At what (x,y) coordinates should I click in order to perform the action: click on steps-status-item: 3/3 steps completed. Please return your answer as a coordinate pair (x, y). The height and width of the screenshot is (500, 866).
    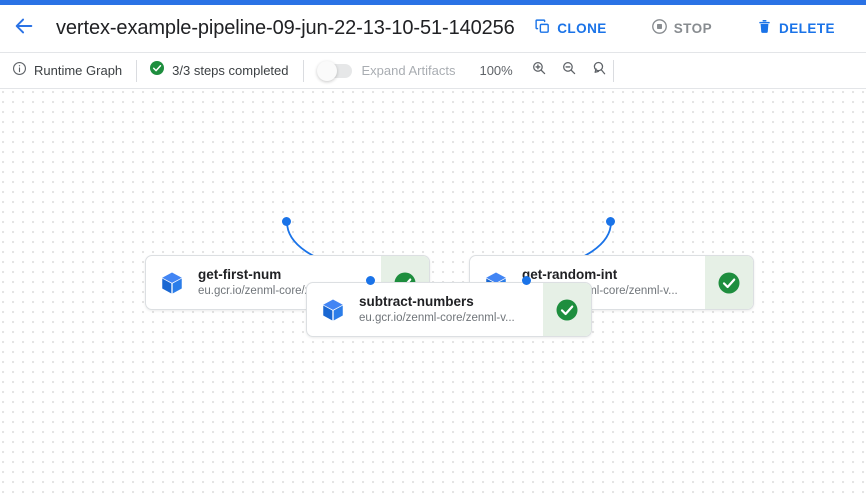
    Looking at the image, I should click on (219, 71).